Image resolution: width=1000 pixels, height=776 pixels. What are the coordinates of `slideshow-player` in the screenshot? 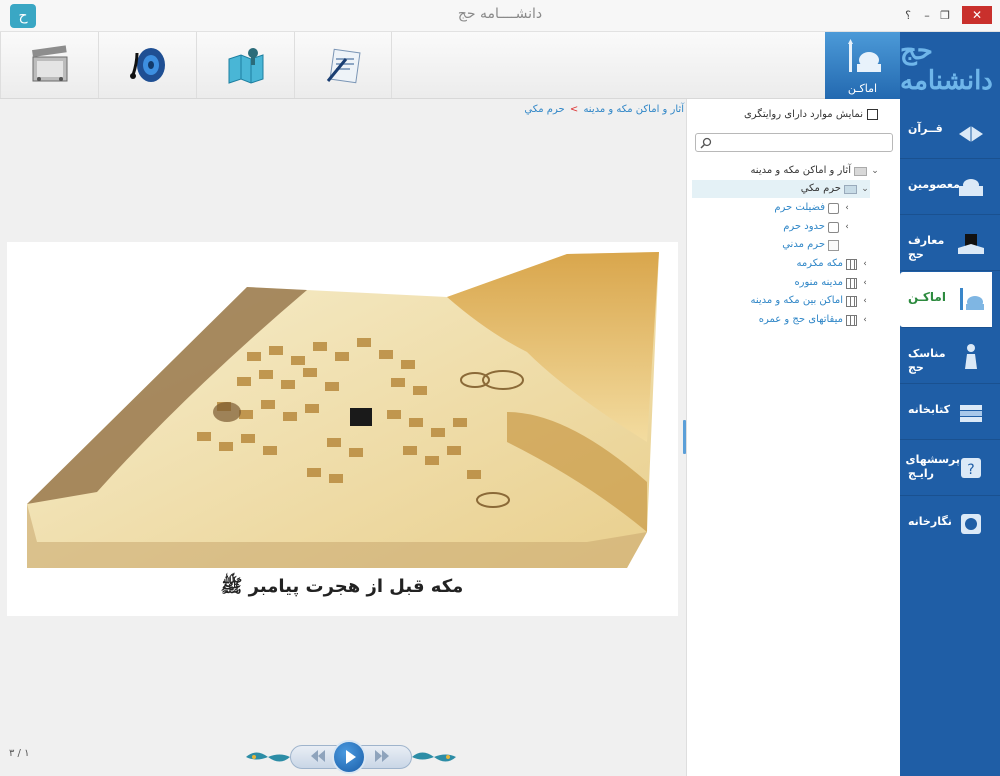 It's located at (351, 757).